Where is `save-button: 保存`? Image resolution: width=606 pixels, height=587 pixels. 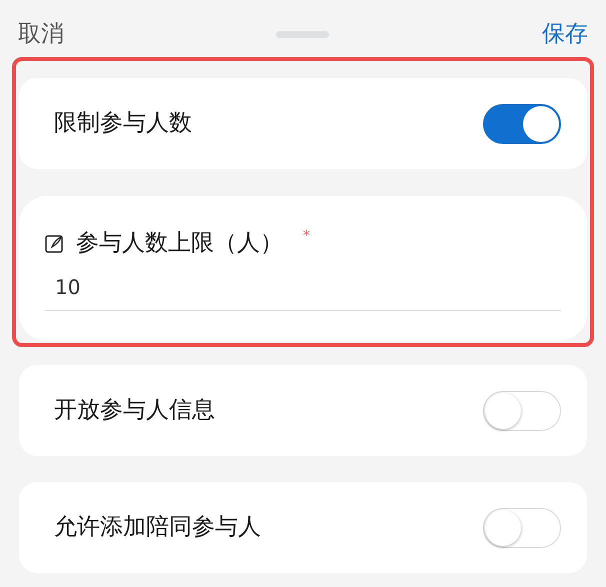 save-button: 保存 is located at coordinates (565, 34).